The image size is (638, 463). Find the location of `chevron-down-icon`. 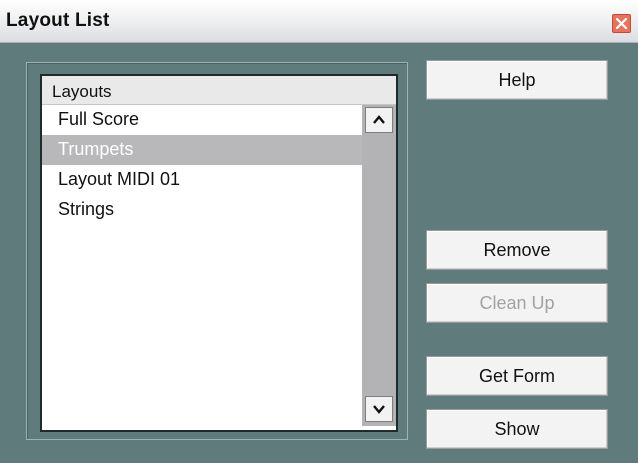

chevron-down-icon is located at coordinates (379, 409).